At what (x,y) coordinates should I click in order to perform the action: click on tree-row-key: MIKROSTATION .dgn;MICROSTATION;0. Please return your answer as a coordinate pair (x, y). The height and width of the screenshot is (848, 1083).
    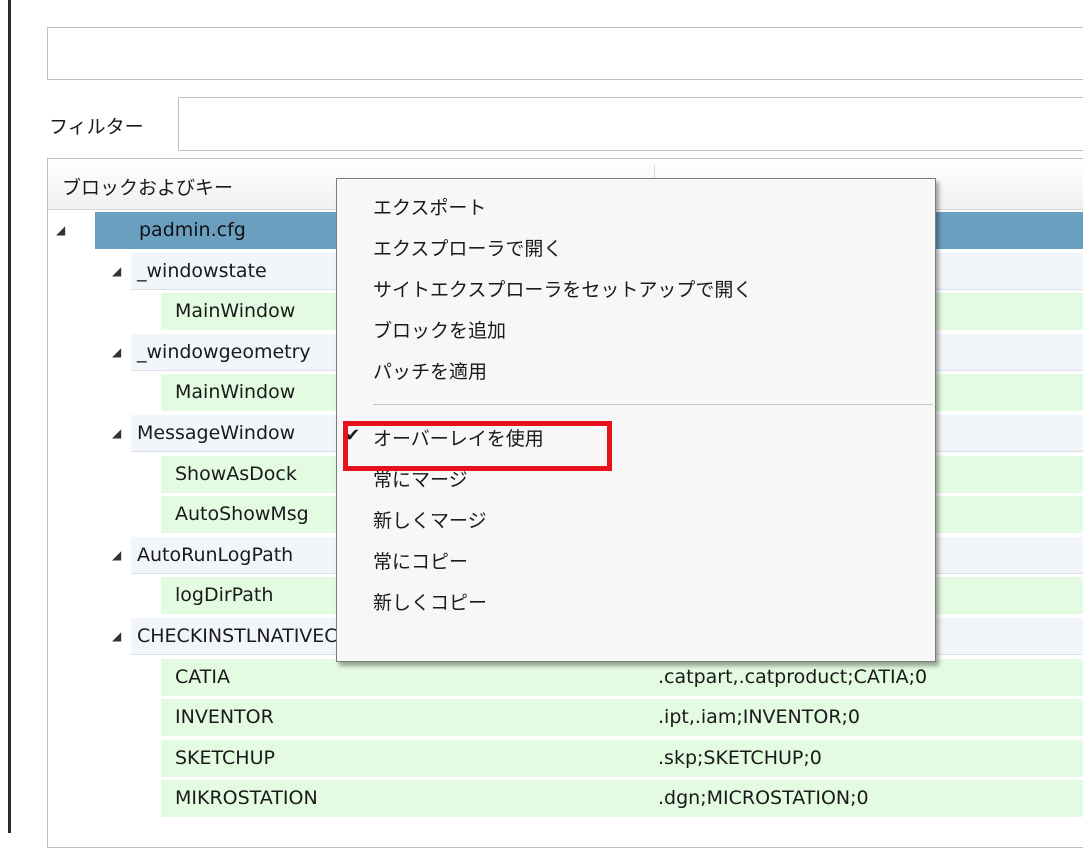
    Looking at the image, I should click on (565, 799).